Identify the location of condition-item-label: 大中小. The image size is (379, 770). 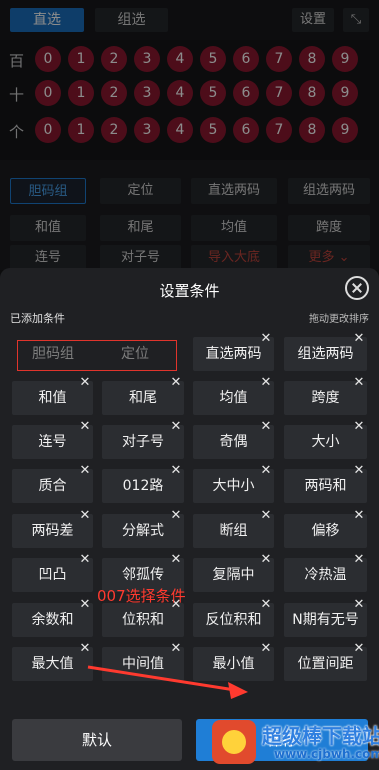
(233, 486).